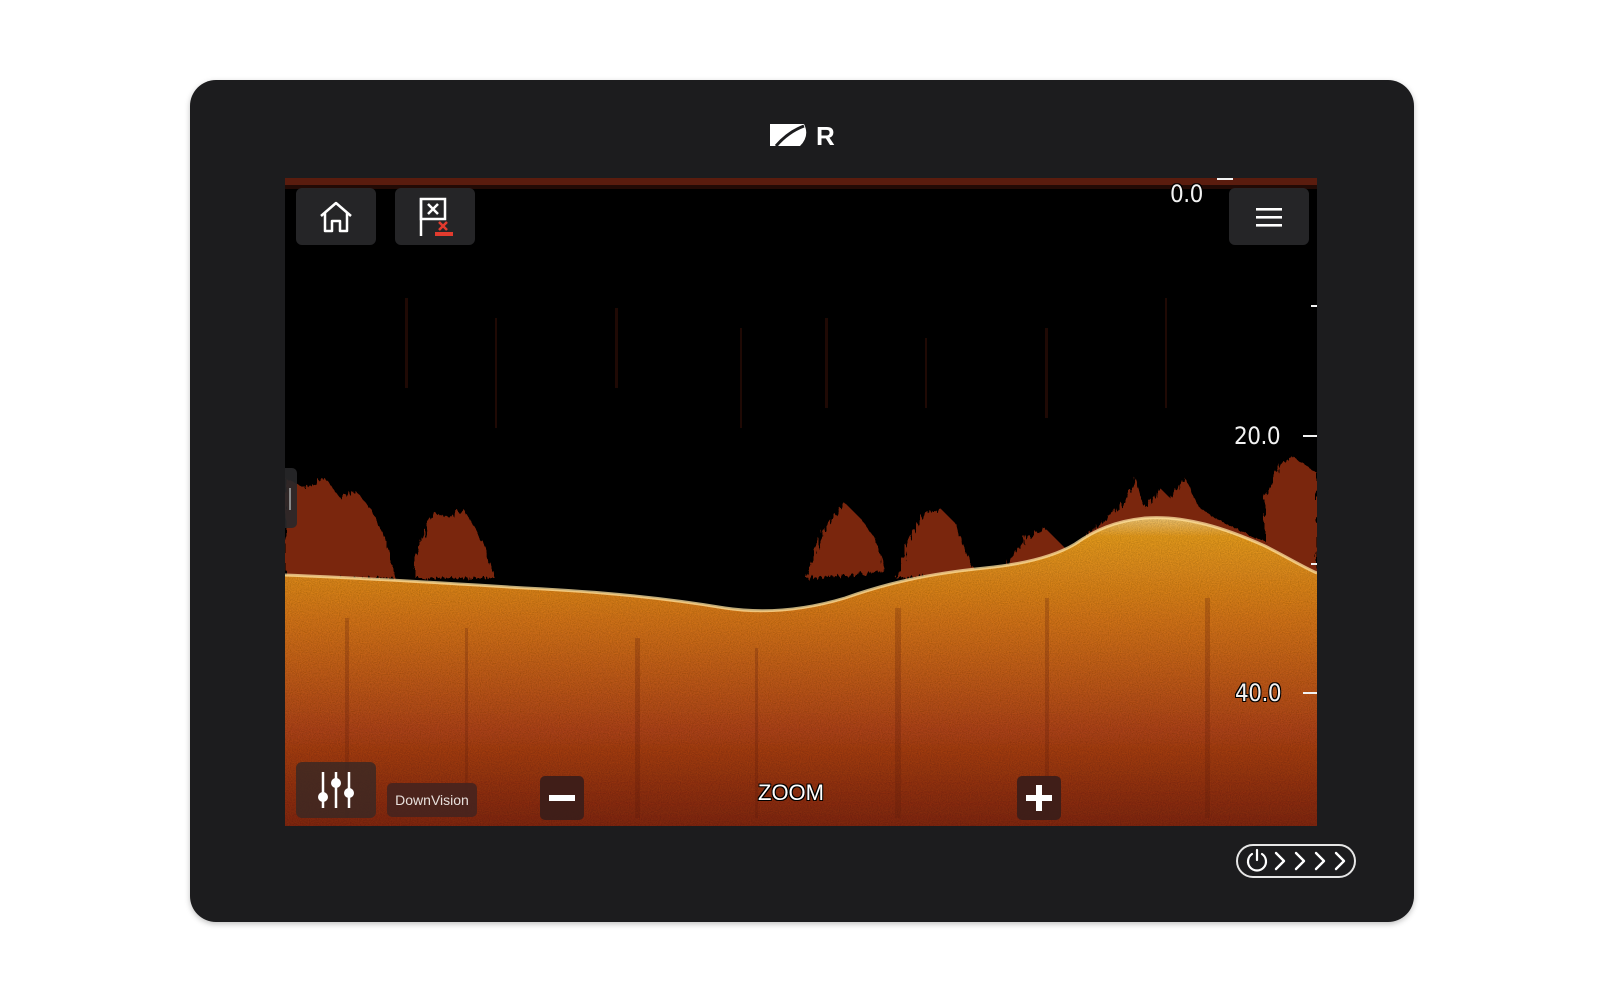 The height and width of the screenshot is (997, 1600). I want to click on sonar-settings-button, so click(336, 790).